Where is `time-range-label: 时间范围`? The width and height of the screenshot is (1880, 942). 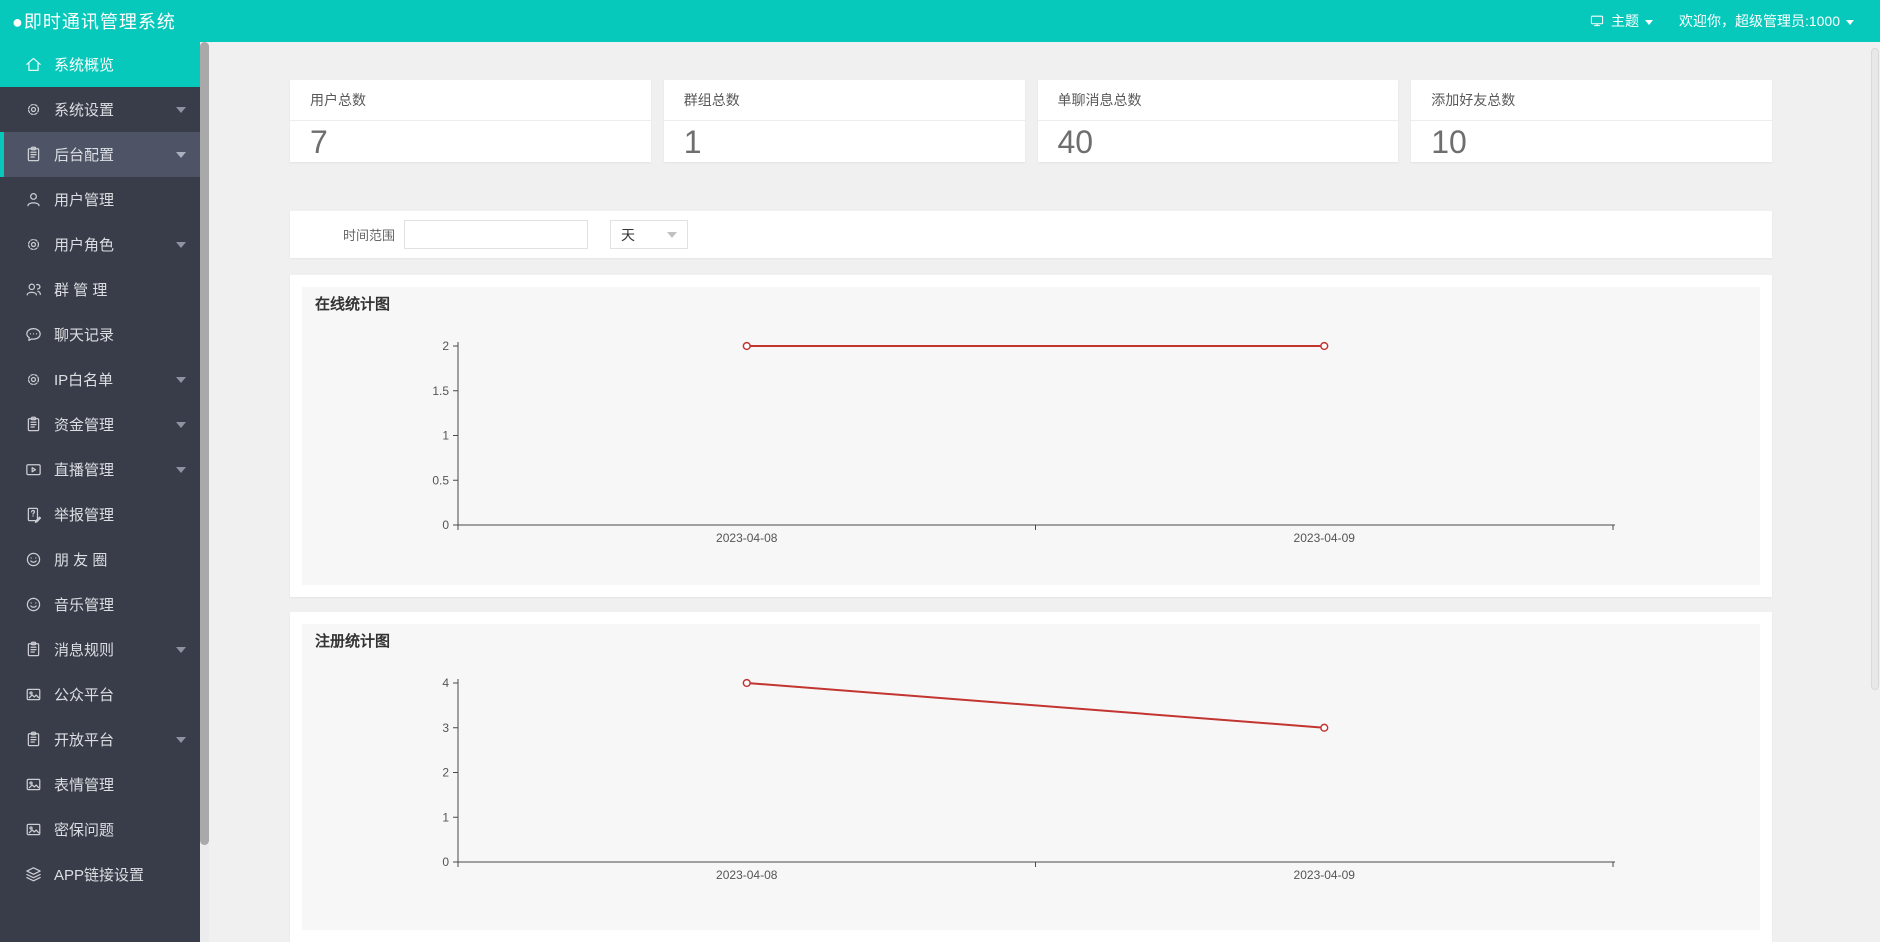
time-range-label: 时间范围 is located at coordinates (369, 235).